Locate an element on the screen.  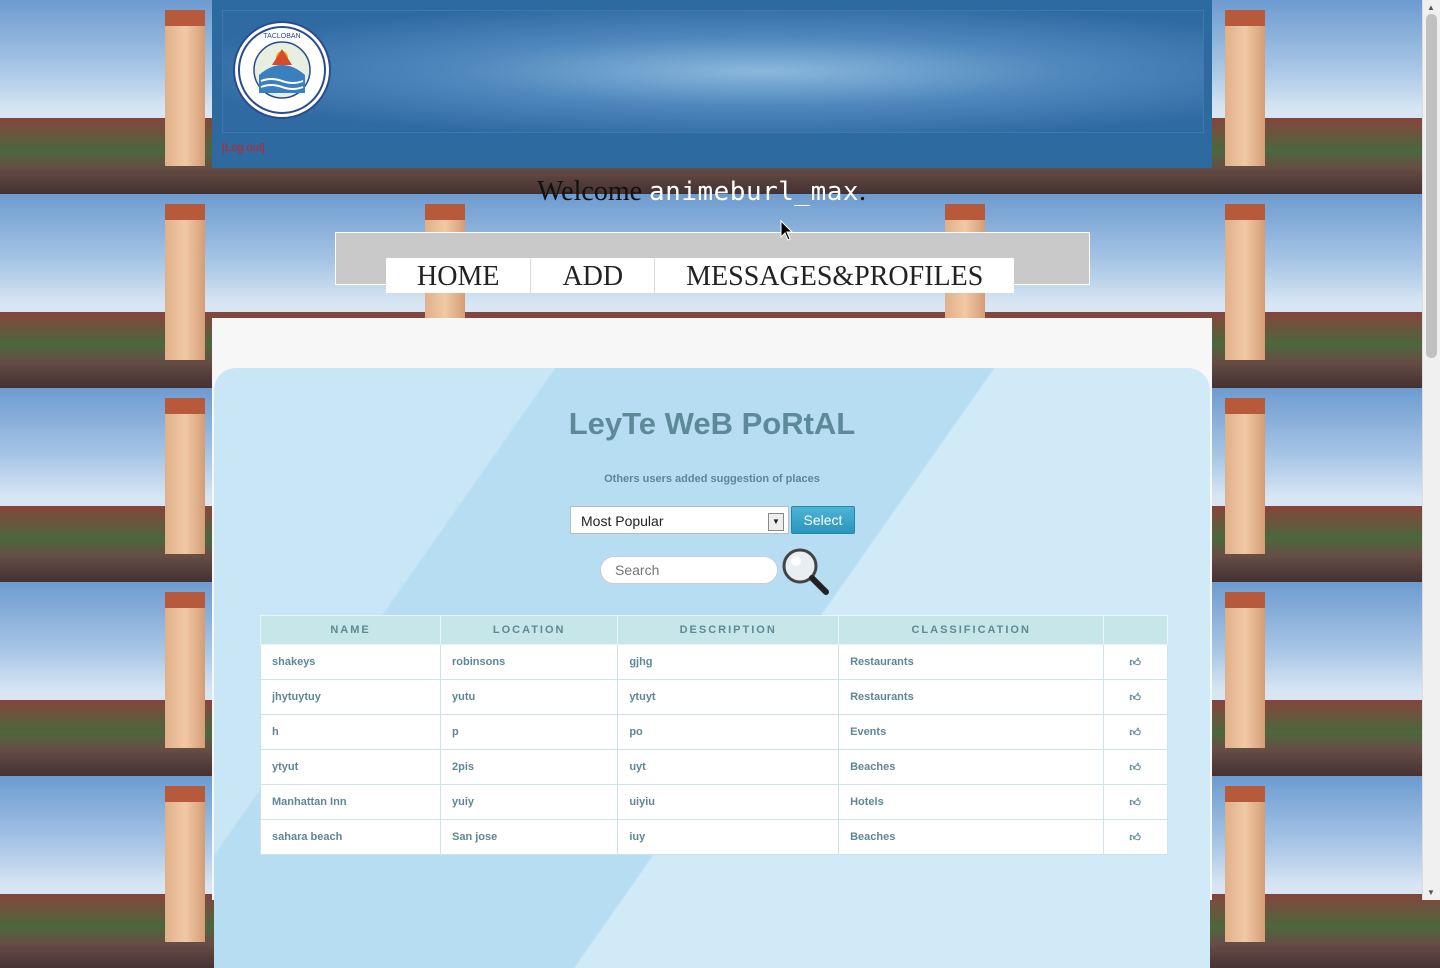
cell-name: jhytuytuy is located at coordinates (350, 697).